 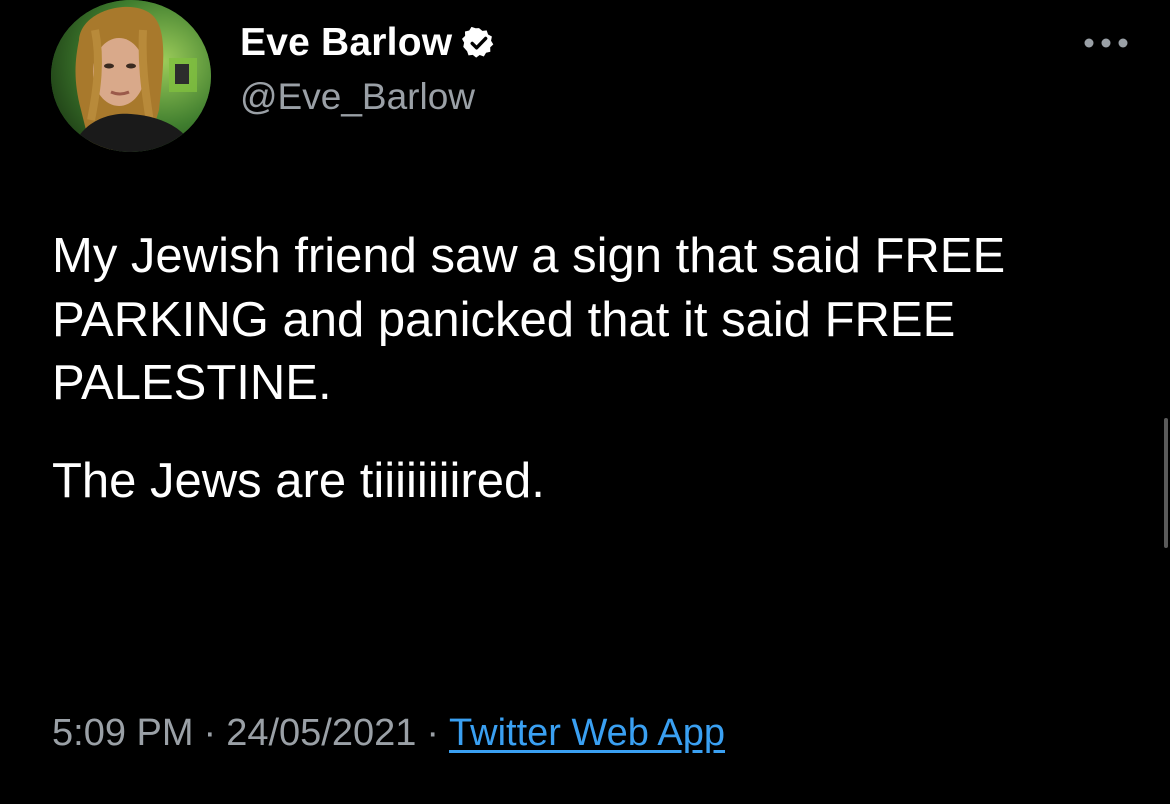 What do you see at coordinates (587, 733) in the screenshot?
I see `source-link: Twitter Web App` at bounding box center [587, 733].